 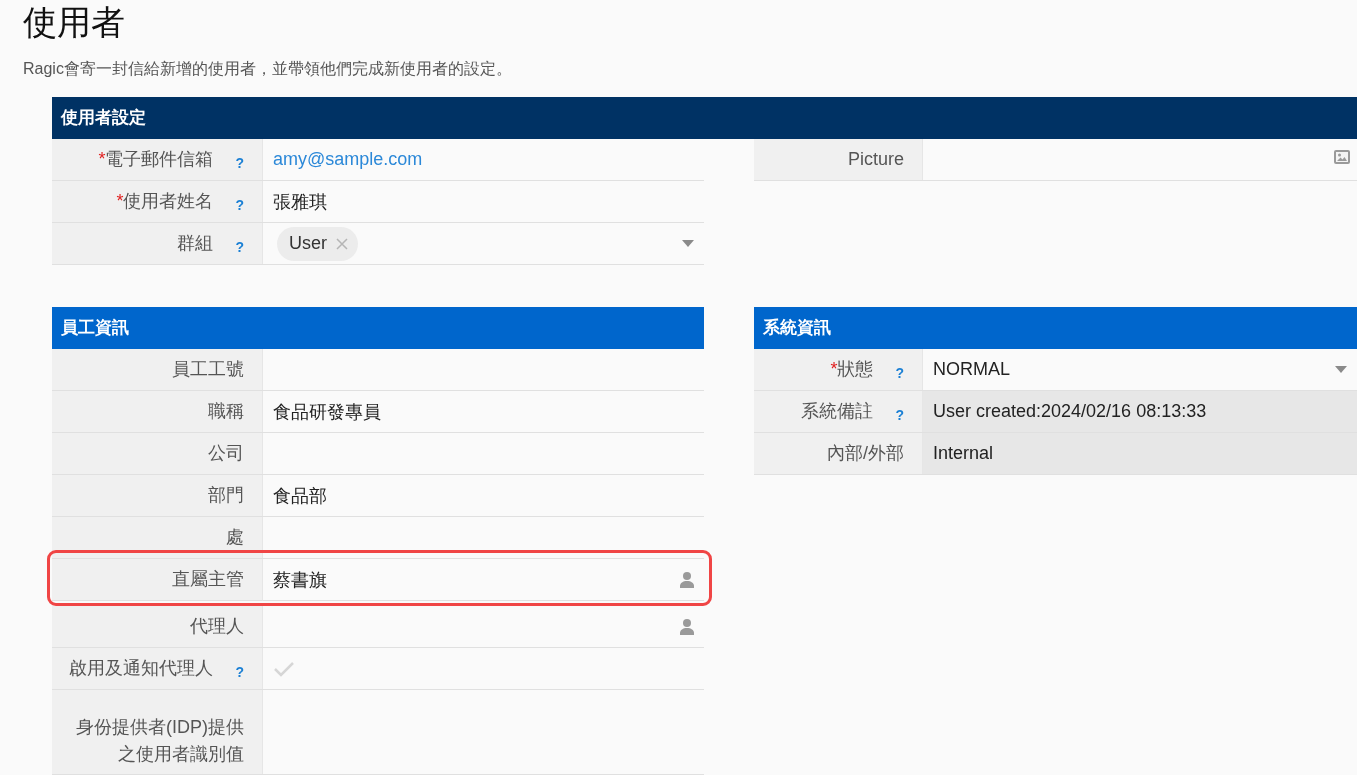 What do you see at coordinates (1140, 453) in the screenshot?
I see `input-field: Internal` at bounding box center [1140, 453].